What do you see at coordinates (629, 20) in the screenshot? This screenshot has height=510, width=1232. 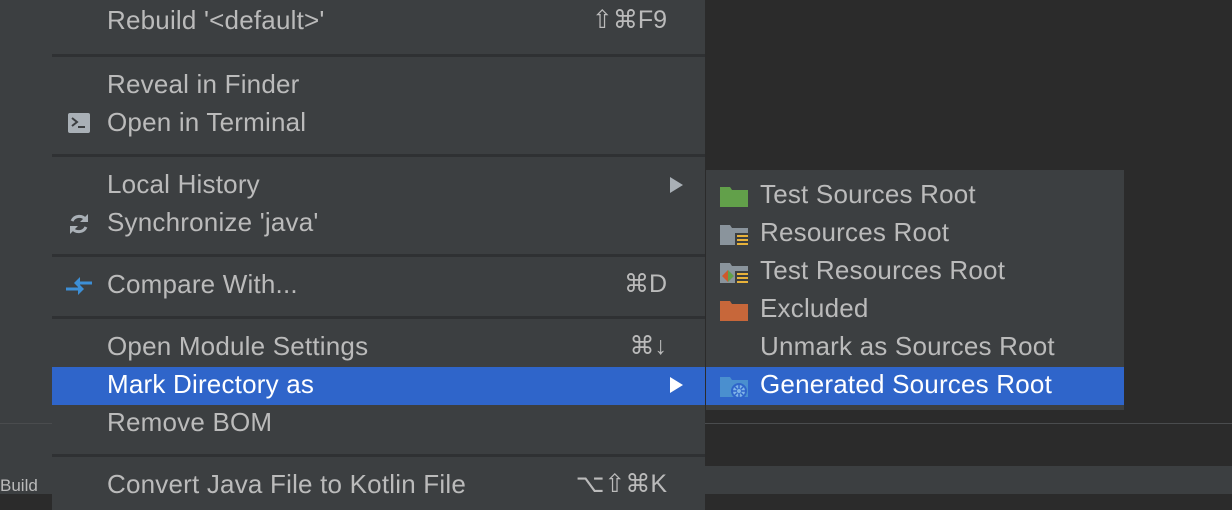 I see `menu-item-shortcut: ⇧⌘F9` at bounding box center [629, 20].